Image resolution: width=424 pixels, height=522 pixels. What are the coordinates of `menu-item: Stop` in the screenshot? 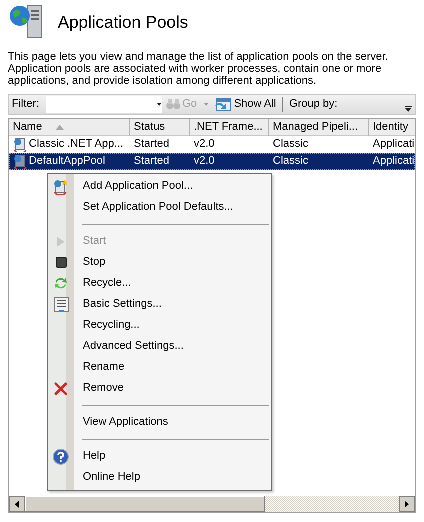 It's located at (159, 262).